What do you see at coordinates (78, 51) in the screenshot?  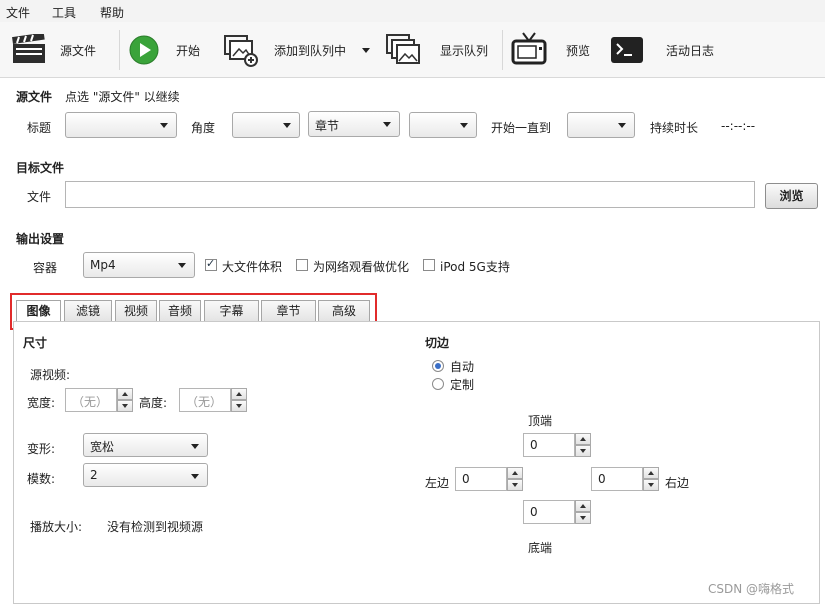 I see `source-label: 源文件` at bounding box center [78, 51].